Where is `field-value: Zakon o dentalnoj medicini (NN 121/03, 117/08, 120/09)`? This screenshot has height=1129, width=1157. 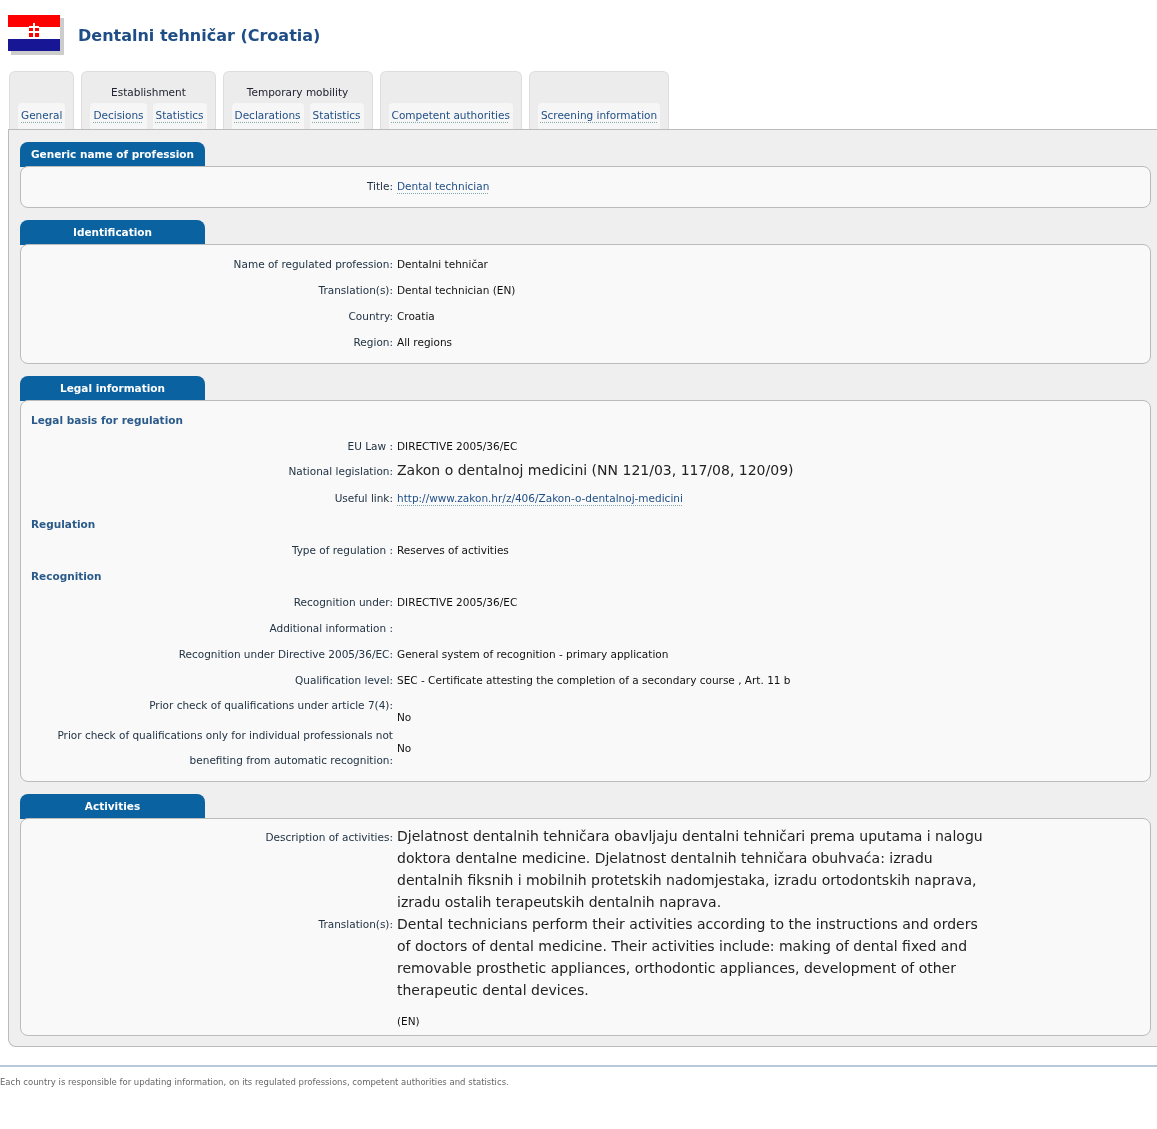
field-value: Zakon o dentalnoj medicini (NN 121/03, 117/08, 120/09) is located at coordinates (595, 470).